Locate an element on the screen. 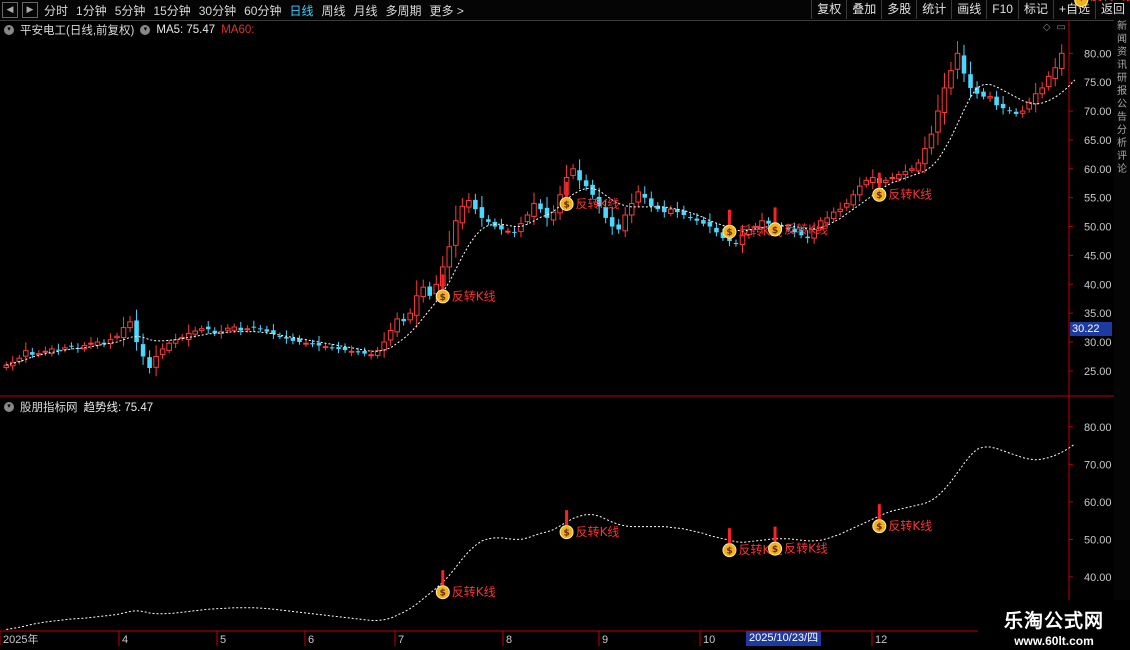  toolbar-button-3: 统计 is located at coordinates (933, 9).